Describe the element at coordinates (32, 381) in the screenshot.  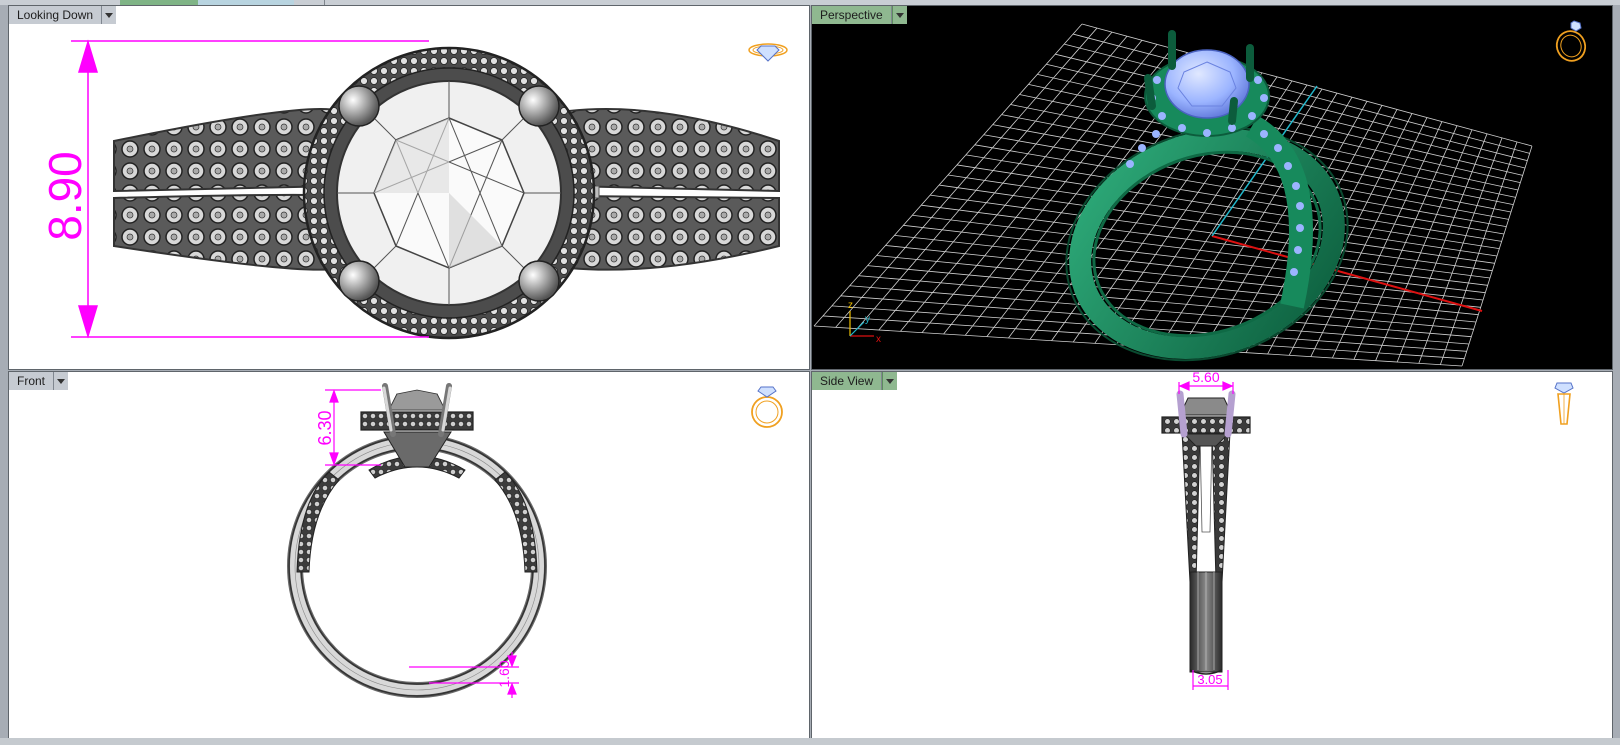
I see `viewport-title: Front` at that location.